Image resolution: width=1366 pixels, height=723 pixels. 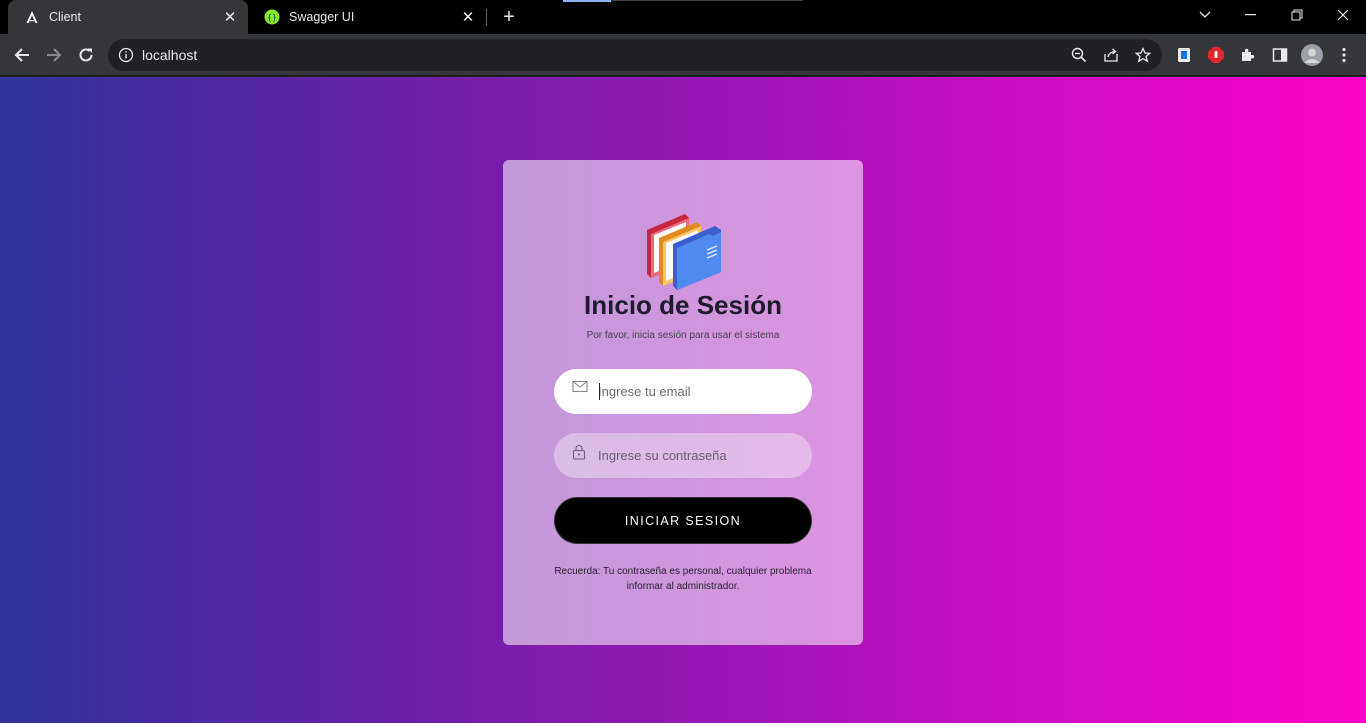 I want to click on back-icon, so click(x=22, y=55).